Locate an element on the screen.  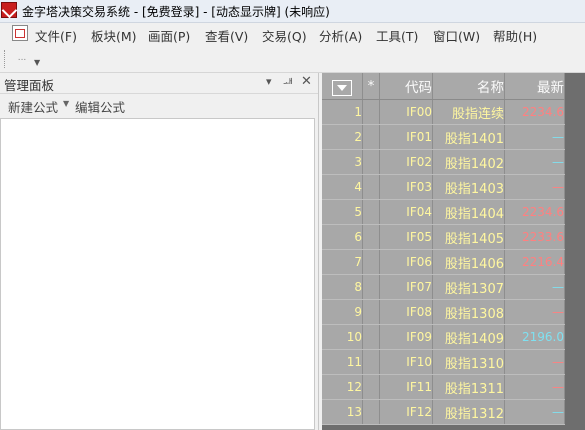
row-number: 2 is located at coordinates (342, 137).